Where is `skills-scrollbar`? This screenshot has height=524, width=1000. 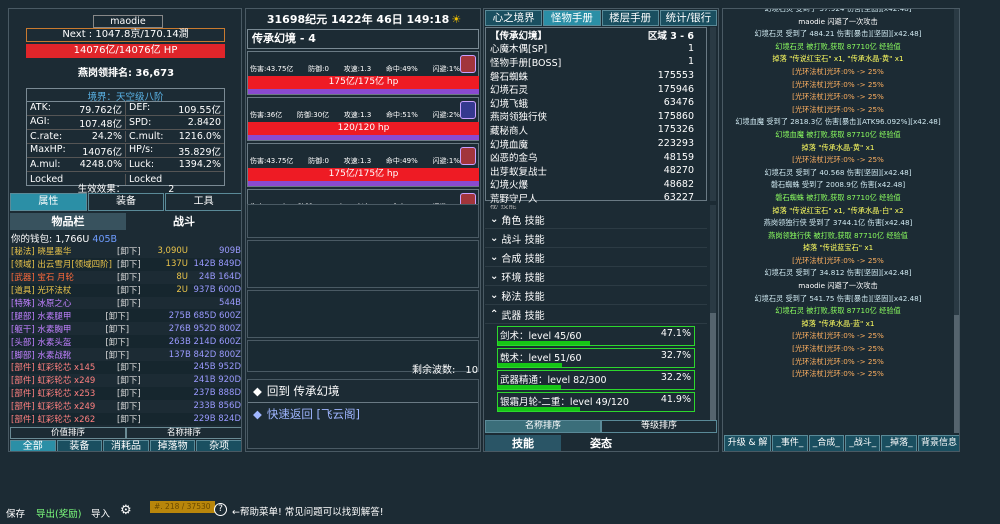 skills-scrollbar is located at coordinates (713, 314).